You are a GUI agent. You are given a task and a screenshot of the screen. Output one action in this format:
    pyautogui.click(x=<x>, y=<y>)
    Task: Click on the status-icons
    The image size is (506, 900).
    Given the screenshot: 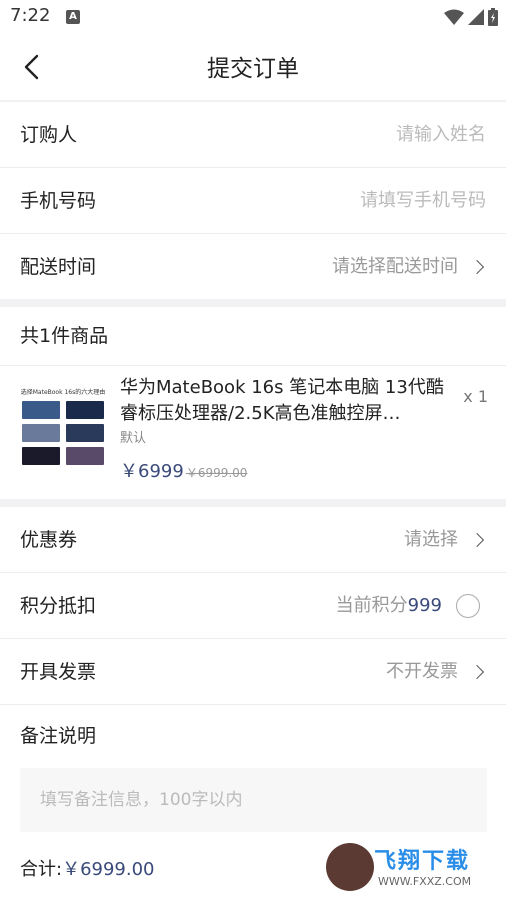 What is the action you would take?
    pyautogui.click(x=471, y=17)
    